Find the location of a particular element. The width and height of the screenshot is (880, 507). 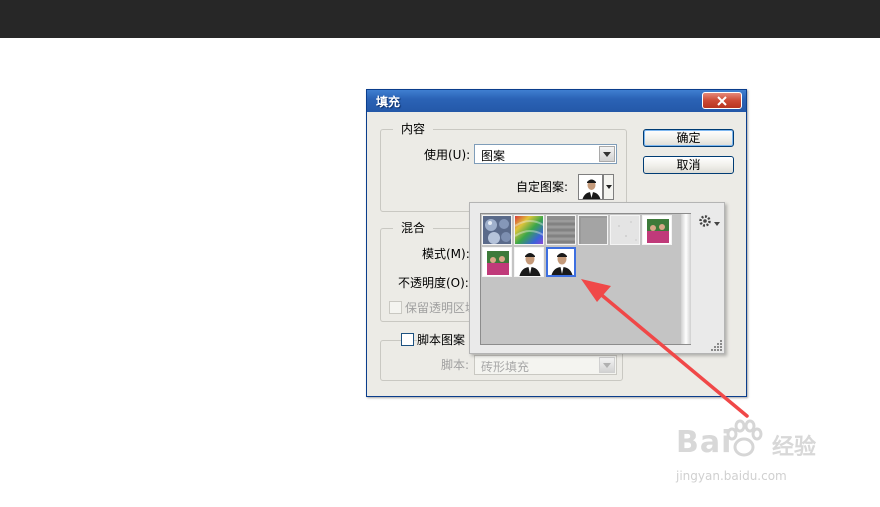

pattern-tile-white-paper is located at coordinates (625, 230).